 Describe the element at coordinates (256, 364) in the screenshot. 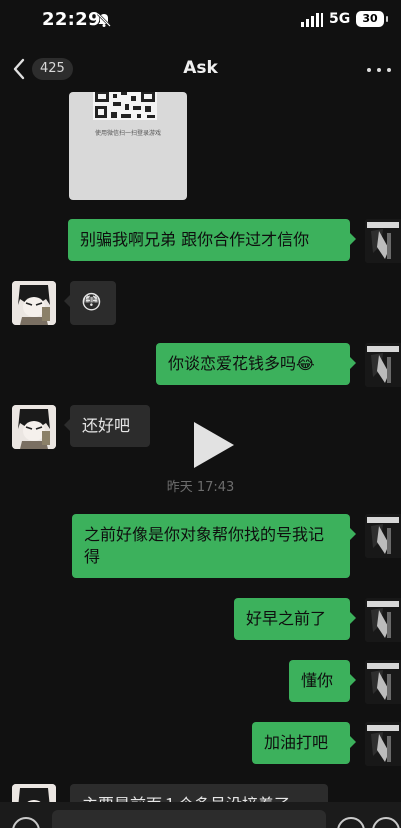

I see `outgoing-message-bubble: 你谈恋爱花钱多吗😂` at that location.